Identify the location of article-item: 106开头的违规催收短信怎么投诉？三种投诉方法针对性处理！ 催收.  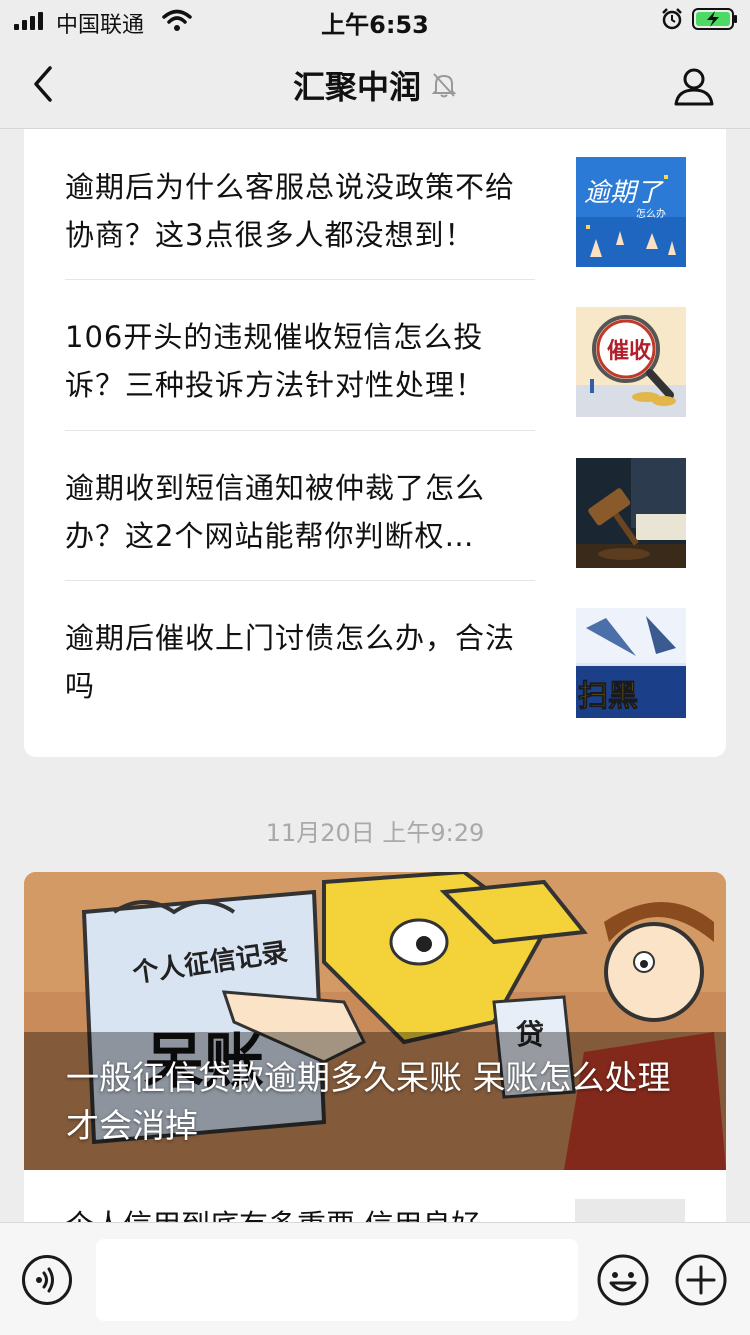
(380, 354).